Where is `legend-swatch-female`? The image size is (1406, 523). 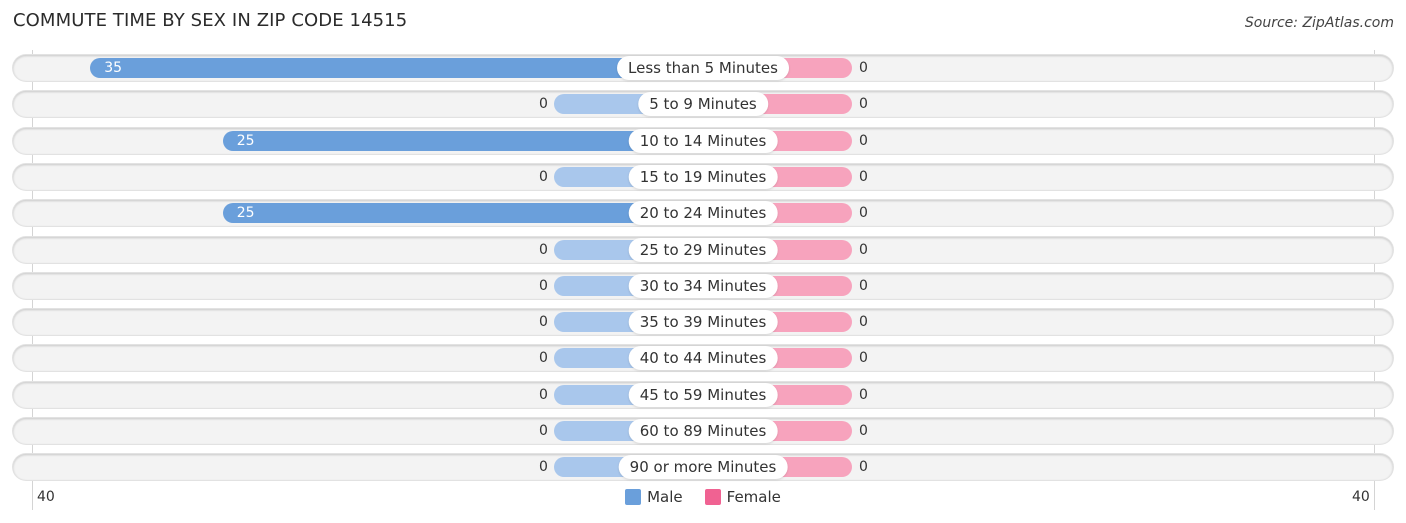
legend-swatch-female is located at coordinates (712, 497).